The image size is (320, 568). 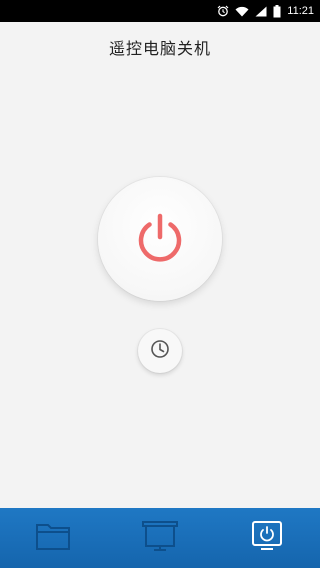 I want to click on wifi-icon, so click(x=242, y=11).